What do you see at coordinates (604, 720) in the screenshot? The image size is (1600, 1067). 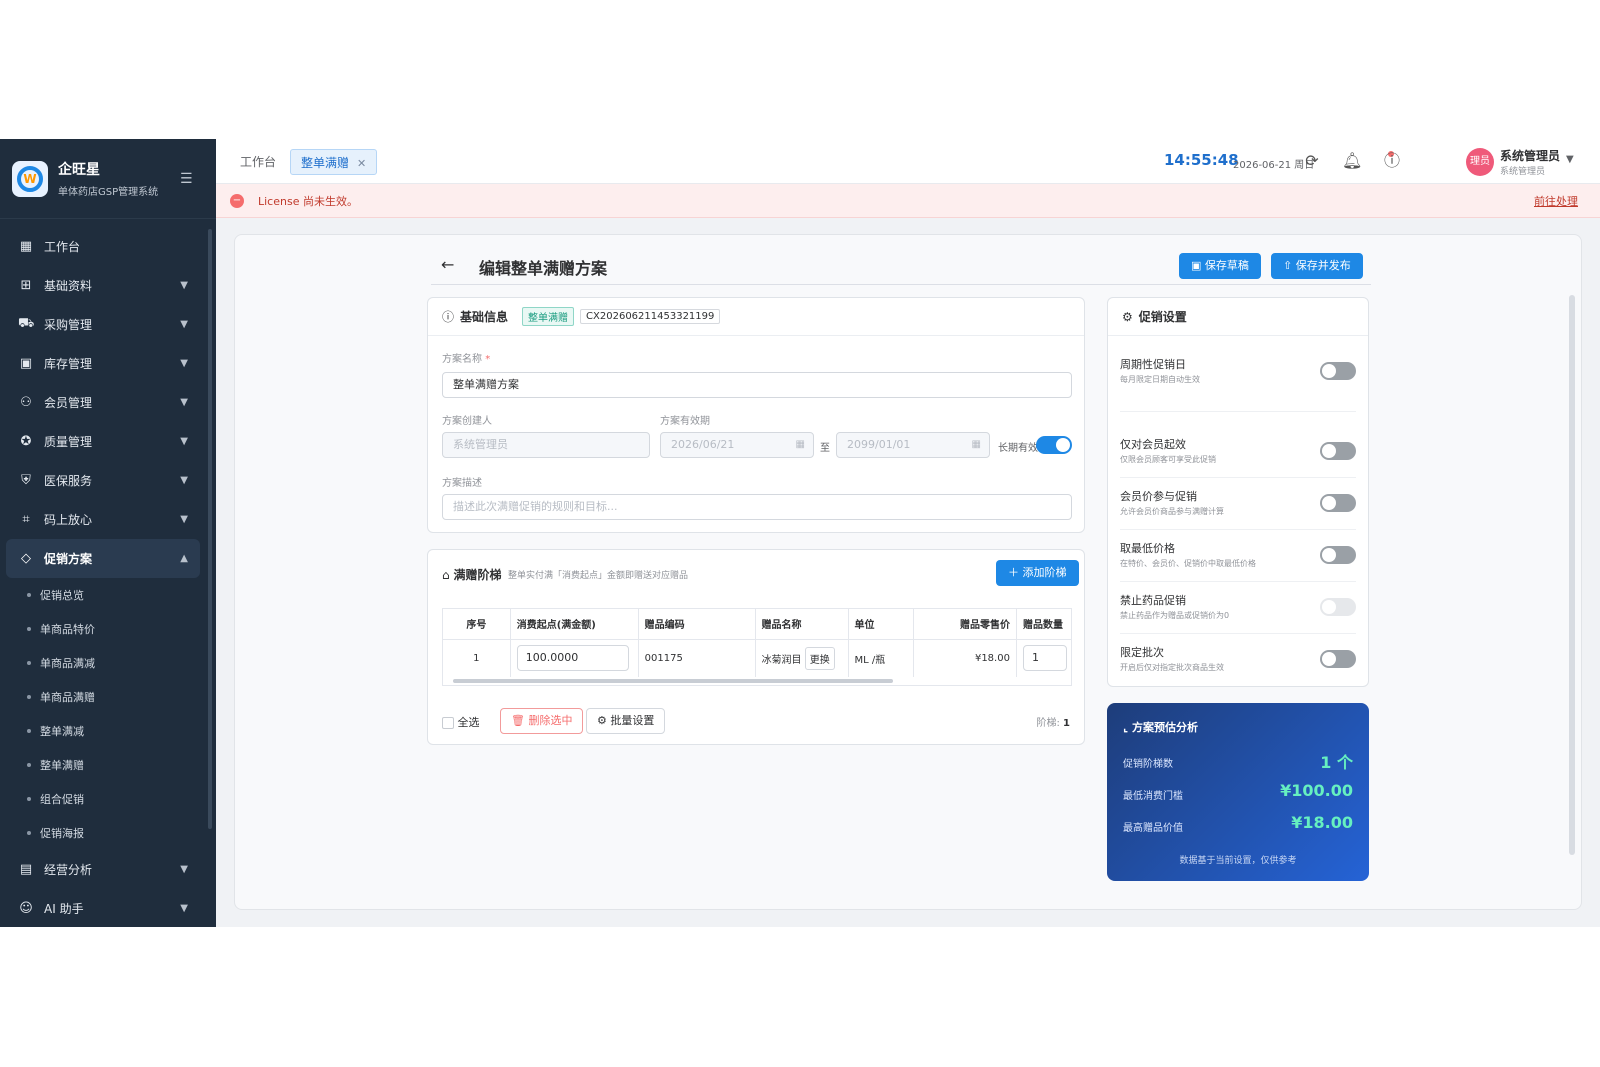 I see `gear-icon: ⚙` at bounding box center [604, 720].